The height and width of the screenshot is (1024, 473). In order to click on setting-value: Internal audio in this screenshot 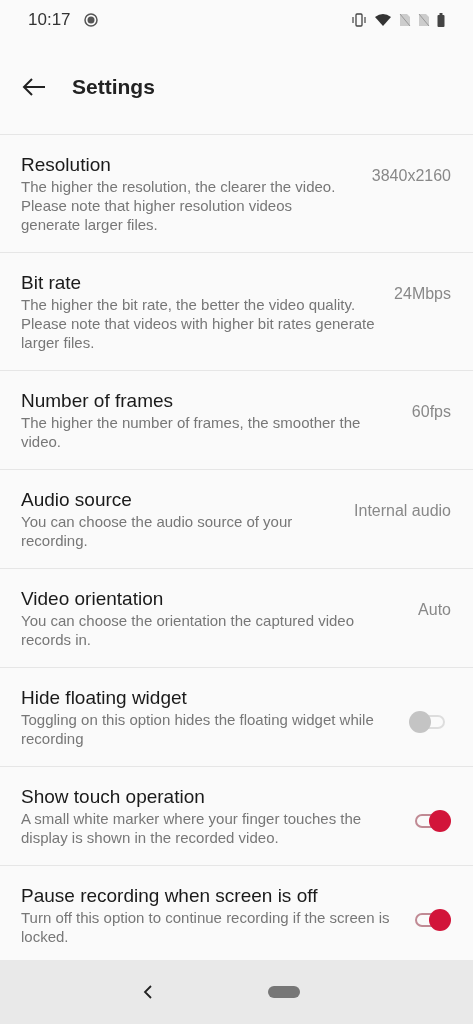, I will do `click(402, 511)`.